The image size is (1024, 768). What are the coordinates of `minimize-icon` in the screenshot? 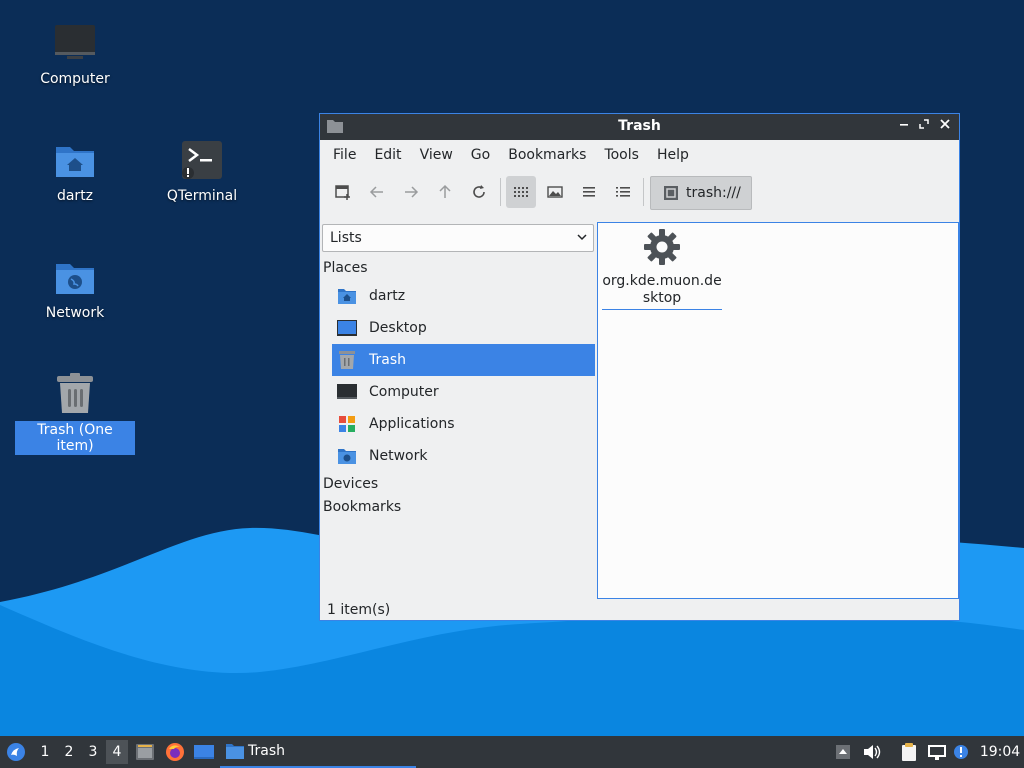 It's located at (904, 125).